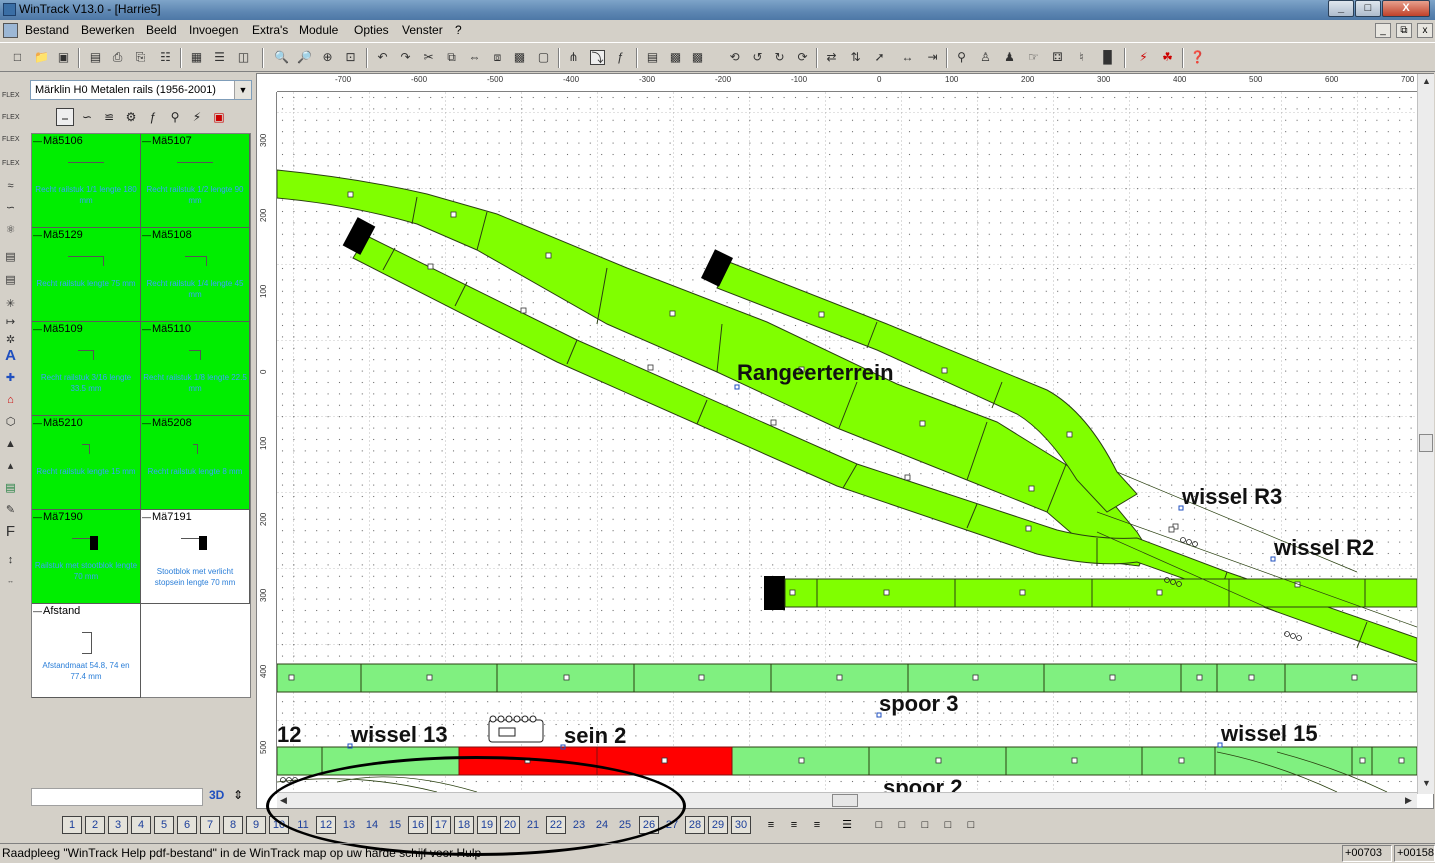  What do you see at coordinates (845, 800) in the screenshot?
I see `horizontal-scroll-thumb` at bounding box center [845, 800].